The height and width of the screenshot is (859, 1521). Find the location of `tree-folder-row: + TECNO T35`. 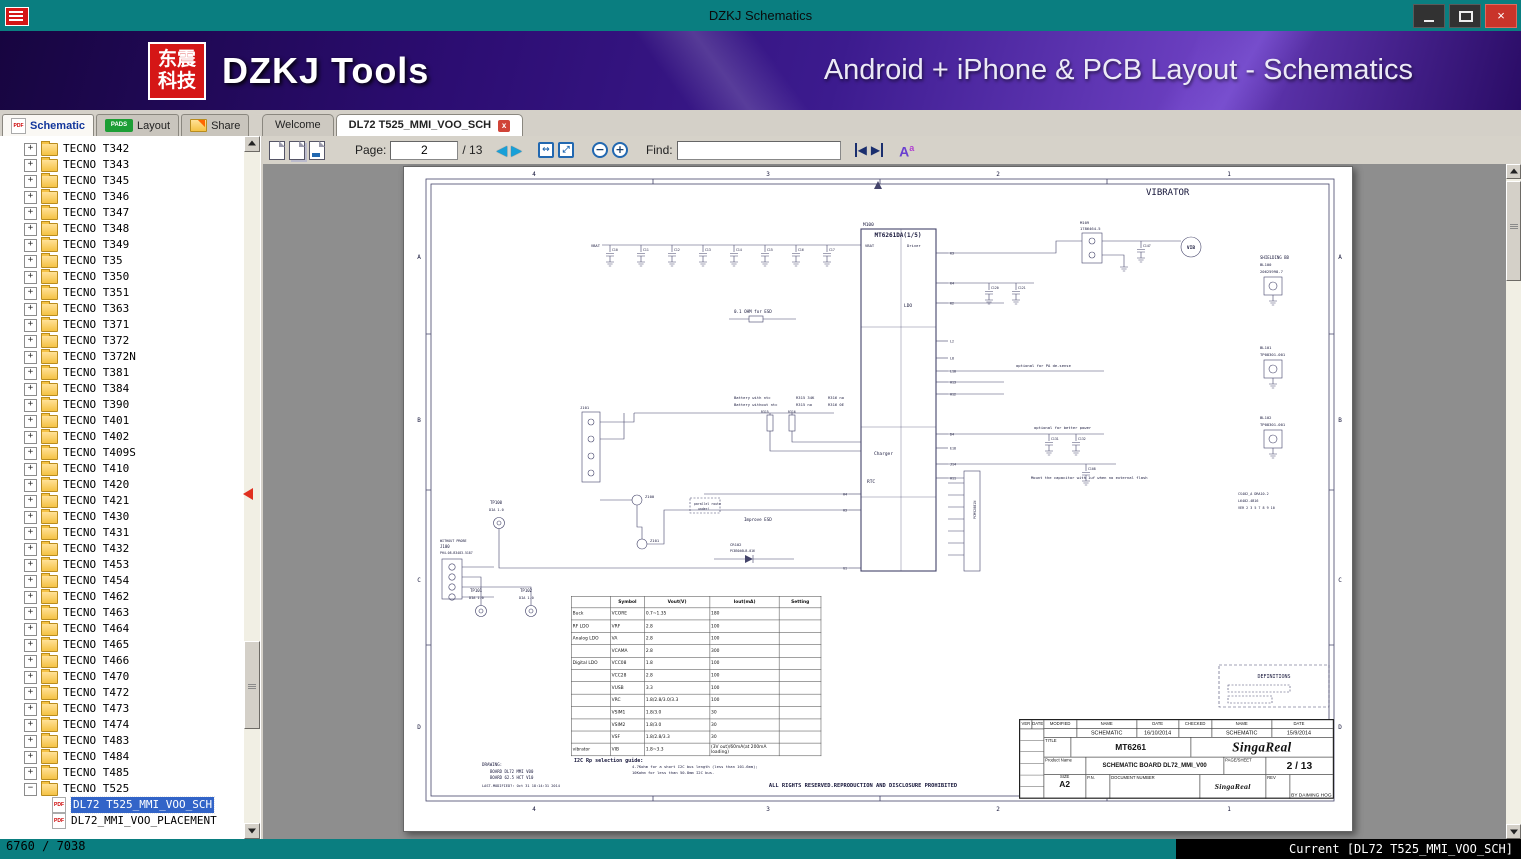

tree-folder-row: + TECNO T35 is located at coordinates (122, 260).